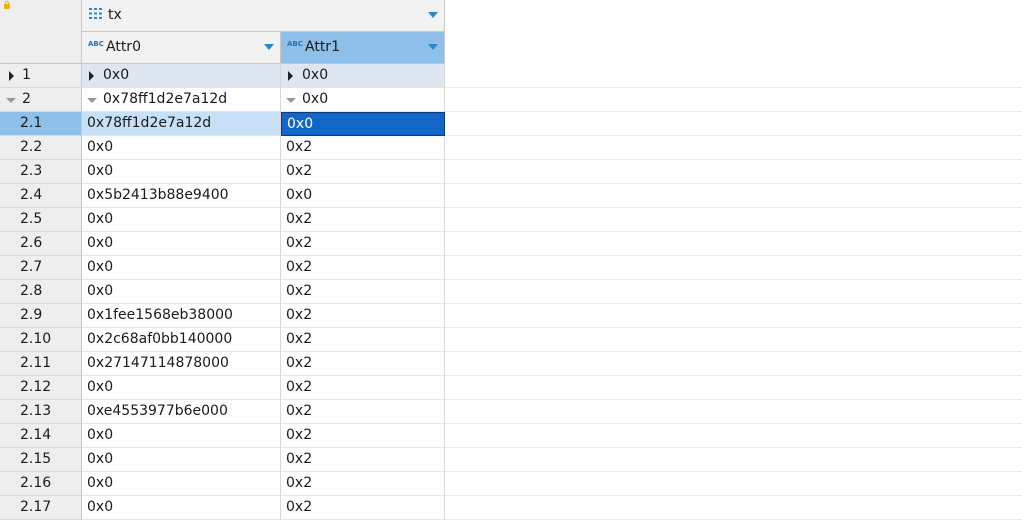 This screenshot has height=522, width=1022. I want to click on lock-icon, so click(7, 5).